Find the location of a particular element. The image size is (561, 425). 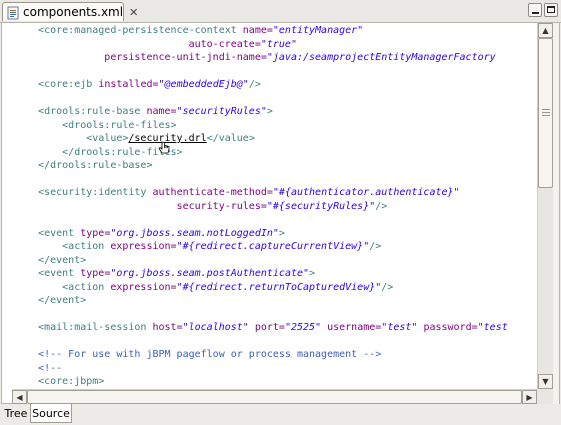

scrollbar-corner is located at coordinates (545, 396).